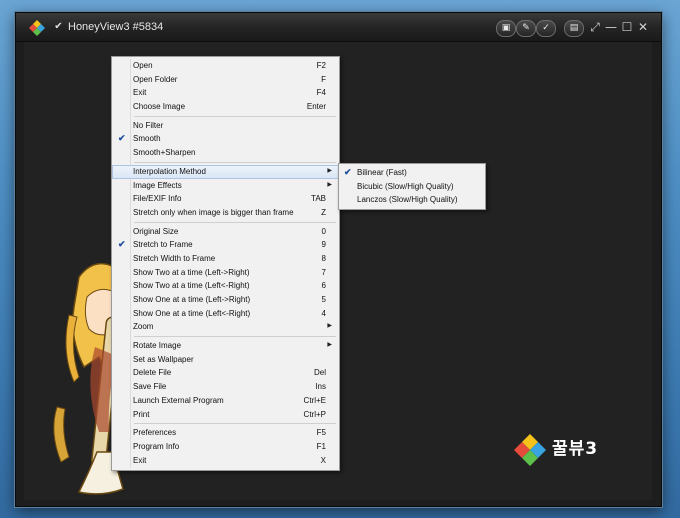 The width and height of the screenshot is (680, 518). I want to click on menu-item-label: Set as Wallpaper, so click(163, 359).